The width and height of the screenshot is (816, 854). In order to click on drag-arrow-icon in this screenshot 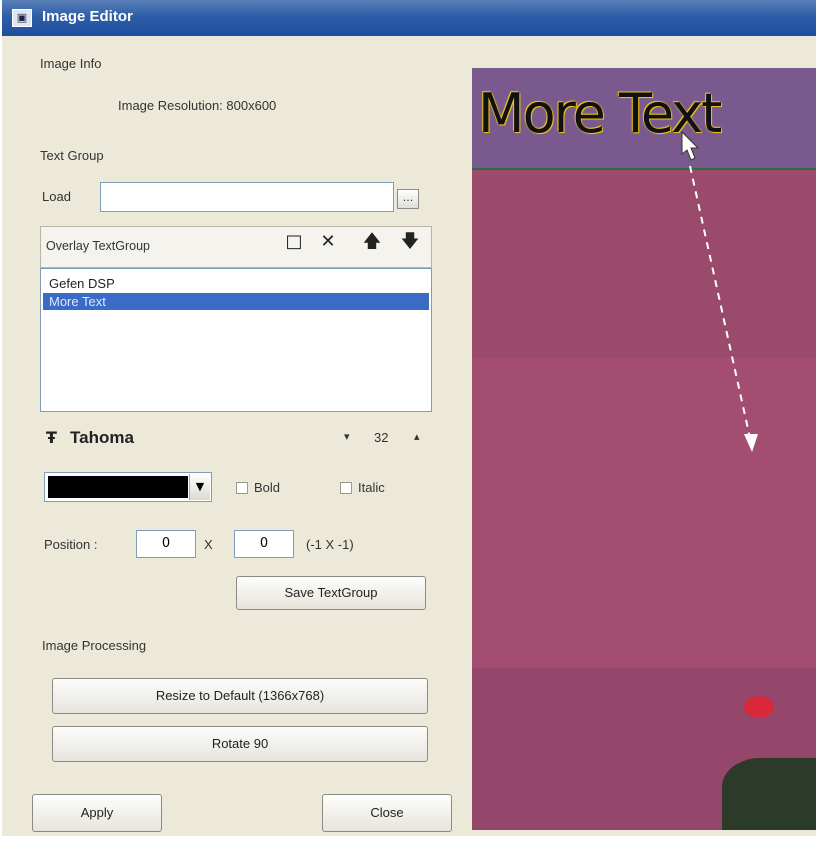, I will do `click(719, 291)`.